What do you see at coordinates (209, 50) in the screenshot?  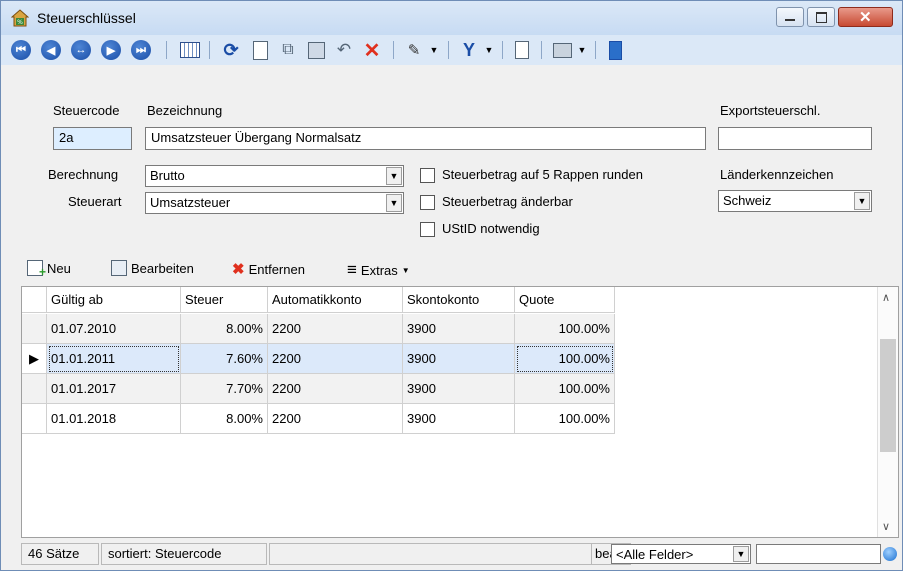 I see `toolbar-separator` at bounding box center [209, 50].